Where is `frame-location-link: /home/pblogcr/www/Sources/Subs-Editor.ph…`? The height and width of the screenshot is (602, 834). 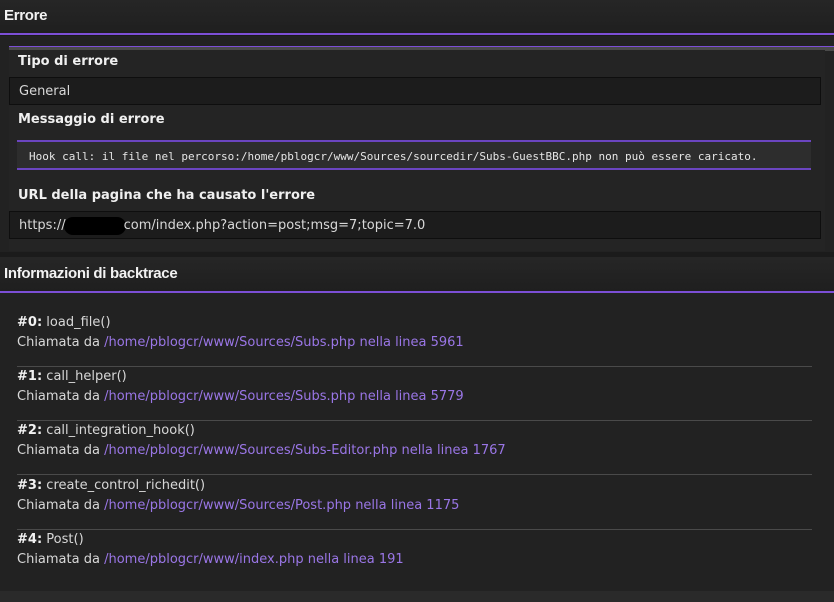 frame-location-link: /home/pblogcr/www/Sources/Subs-Editor.ph… is located at coordinates (305, 450).